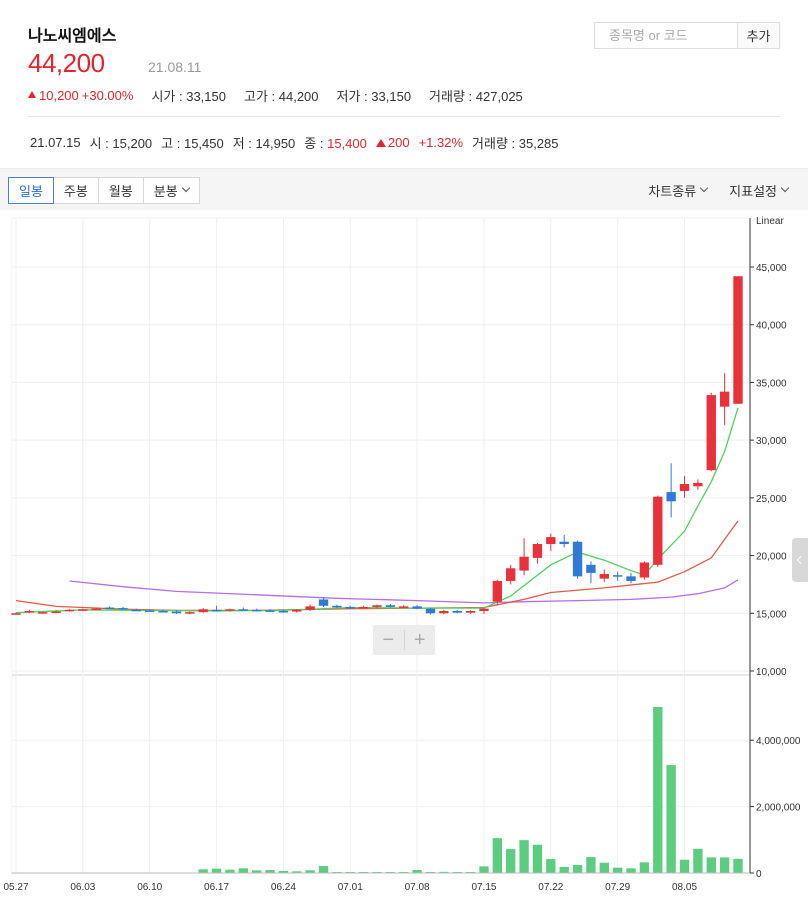 The image size is (808, 908). What do you see at coordinates (771, 441) in the screenshot?
I see `price-tick-label: 30,000` at bounding box center [771, 441].